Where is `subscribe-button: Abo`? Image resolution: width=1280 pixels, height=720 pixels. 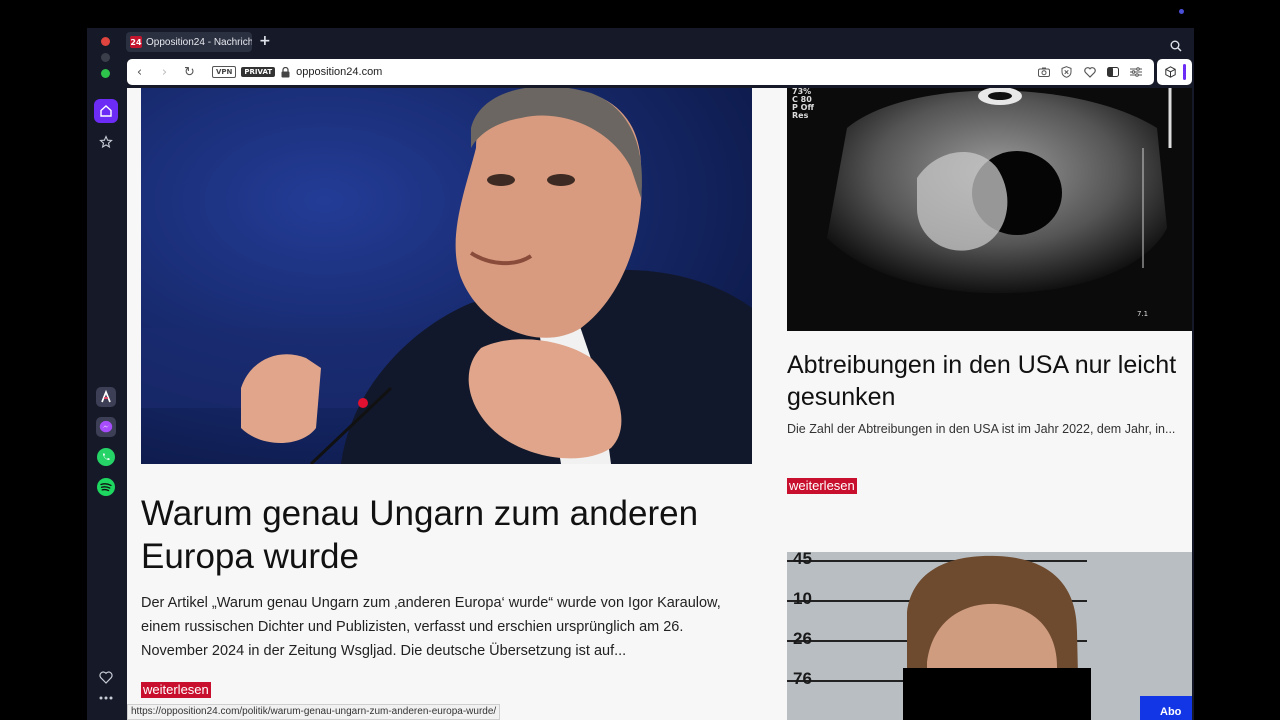 subscribe-button: Abo is located at coordinates (1166, 708).